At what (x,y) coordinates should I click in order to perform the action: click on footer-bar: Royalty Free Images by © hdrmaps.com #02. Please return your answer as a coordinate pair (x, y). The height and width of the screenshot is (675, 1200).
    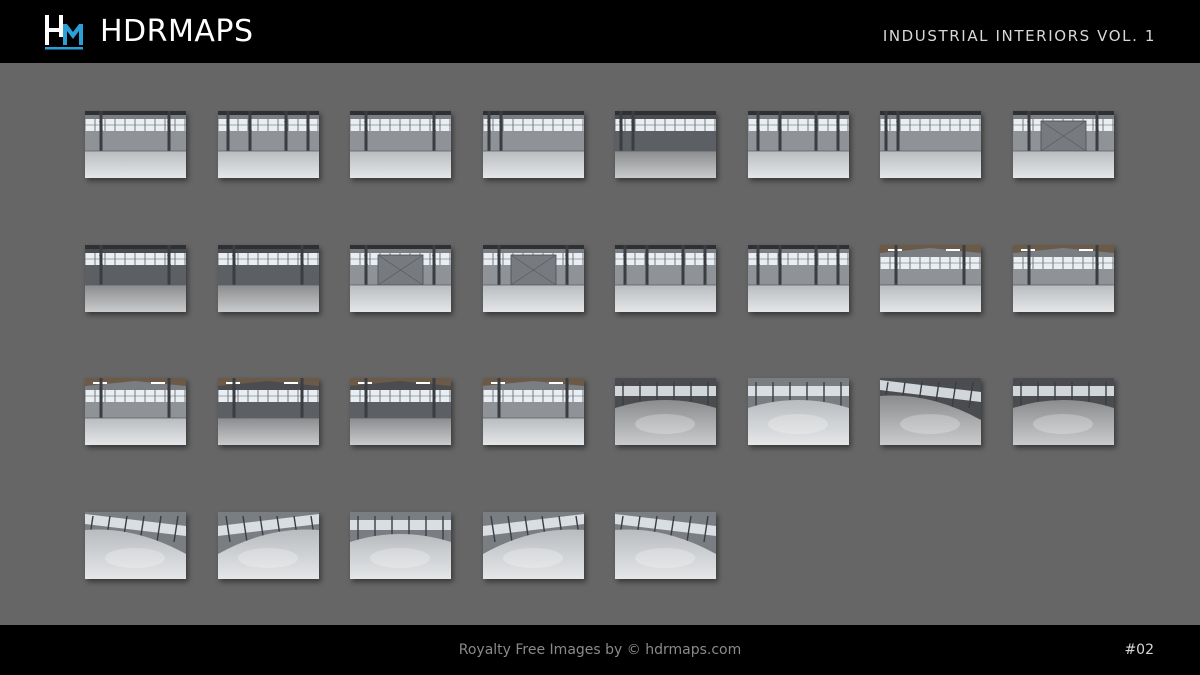
    Looking at the image, I should click on (600, 650).